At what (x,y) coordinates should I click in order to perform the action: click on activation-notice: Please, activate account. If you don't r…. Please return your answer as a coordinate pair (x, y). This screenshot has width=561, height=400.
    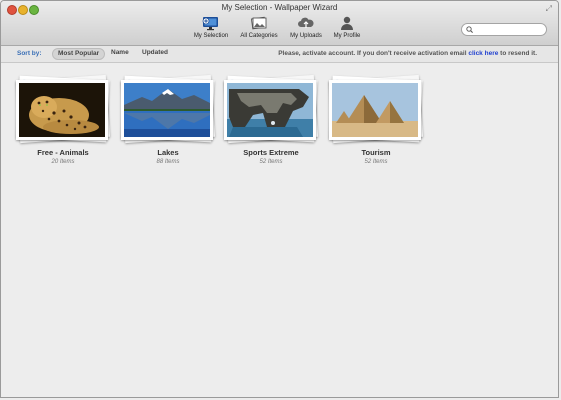
    Looking at the image, I should click on (407, 53).